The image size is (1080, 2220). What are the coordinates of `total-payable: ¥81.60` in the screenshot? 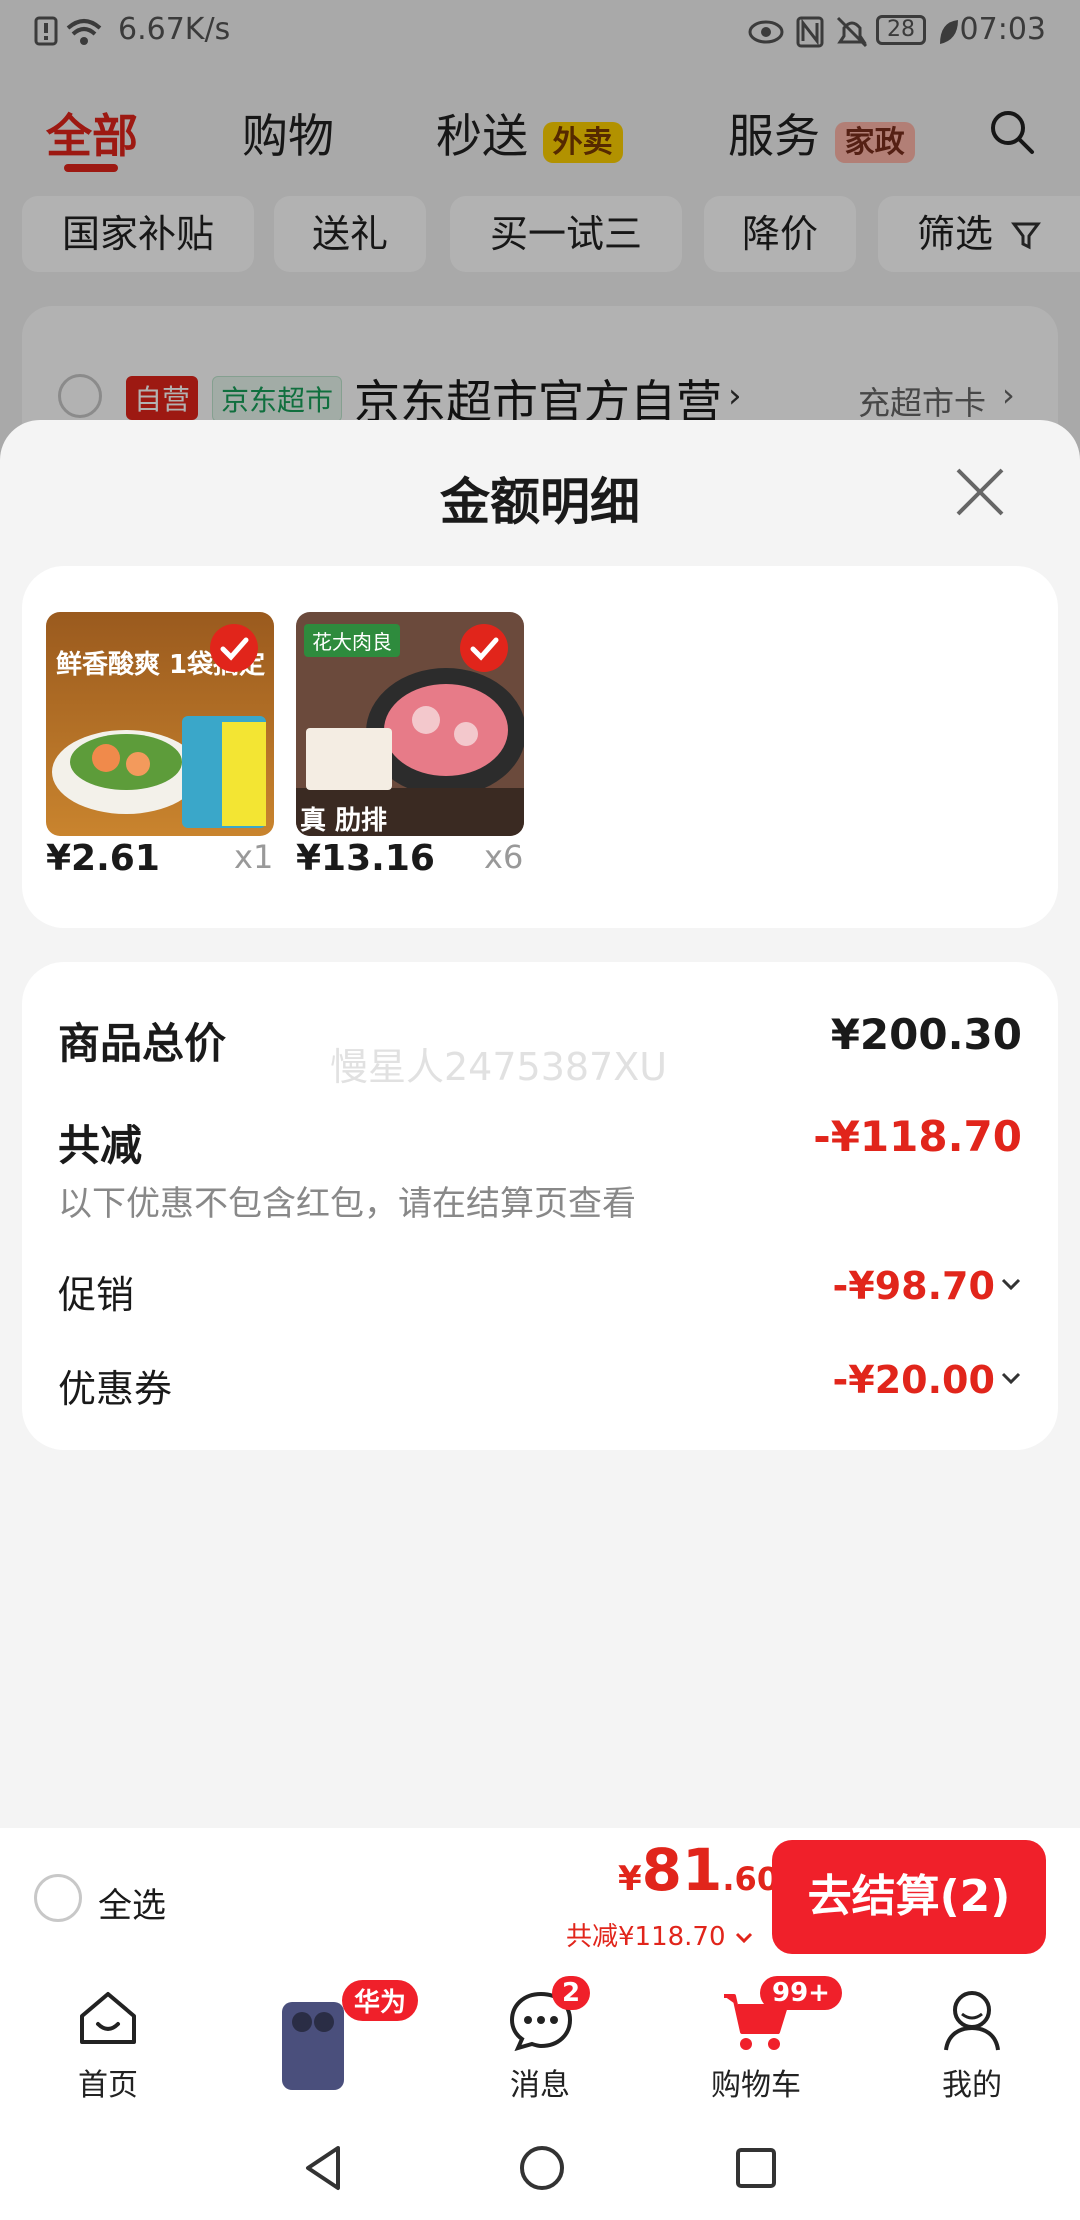 It's located at (698, 1870).